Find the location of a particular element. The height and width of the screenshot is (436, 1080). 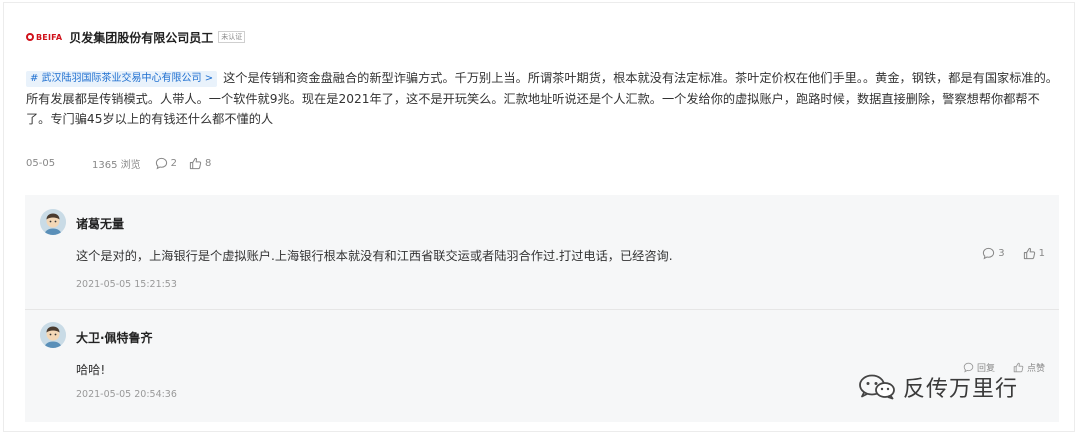

like-count: 8 is located at coordinates (208, 163).